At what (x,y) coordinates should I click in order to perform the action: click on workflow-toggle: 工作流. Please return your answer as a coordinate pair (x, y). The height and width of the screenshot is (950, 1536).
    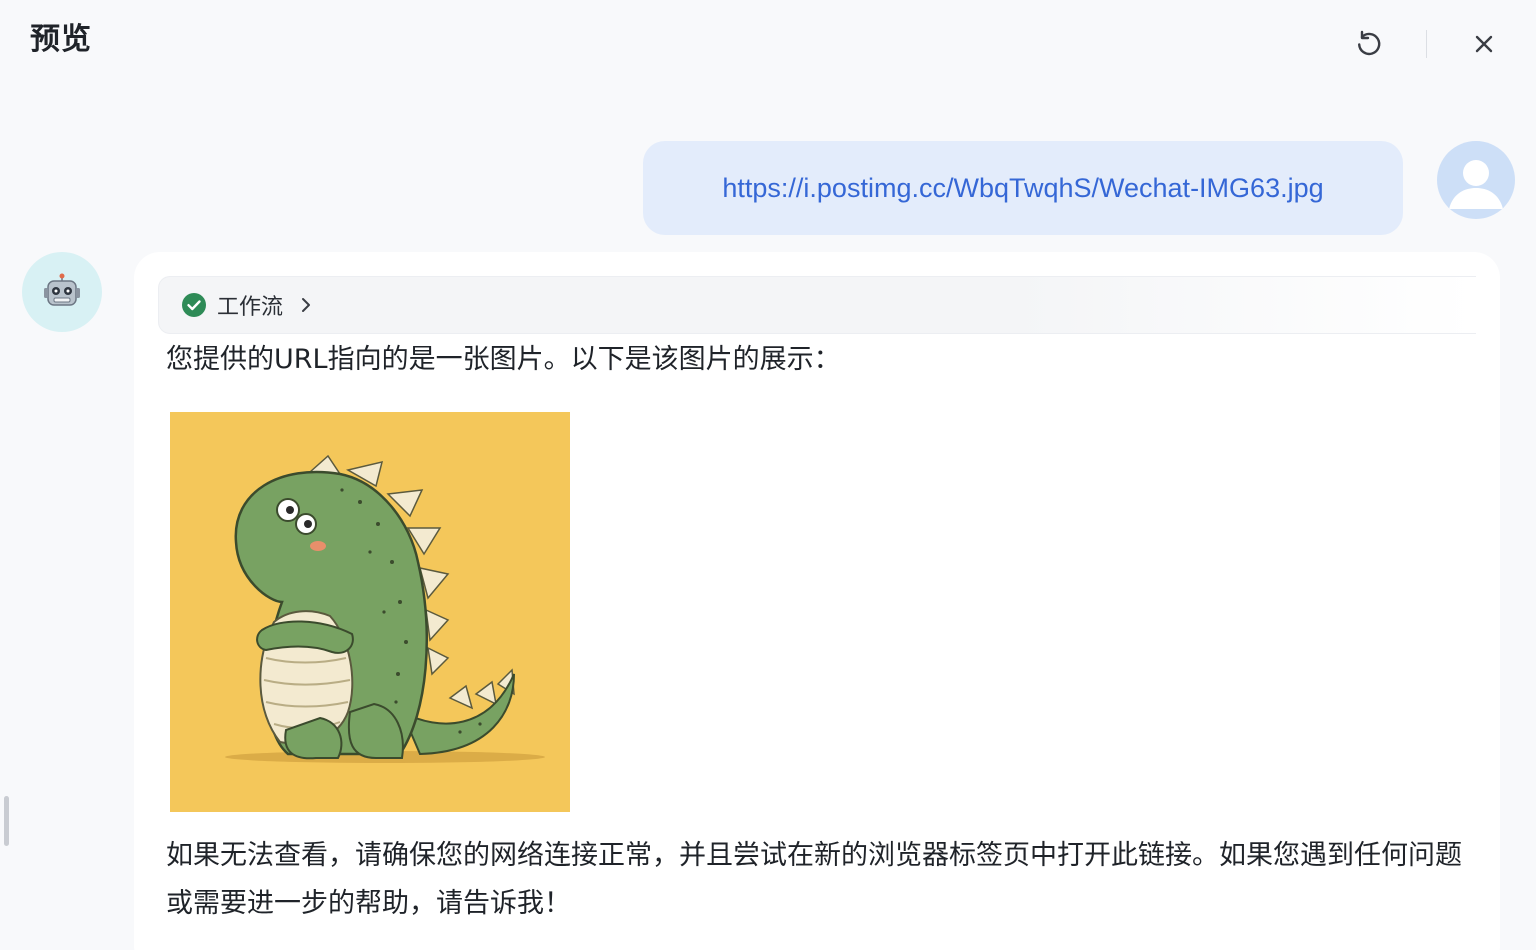
    Looking at the image, I should click on (817, 305).